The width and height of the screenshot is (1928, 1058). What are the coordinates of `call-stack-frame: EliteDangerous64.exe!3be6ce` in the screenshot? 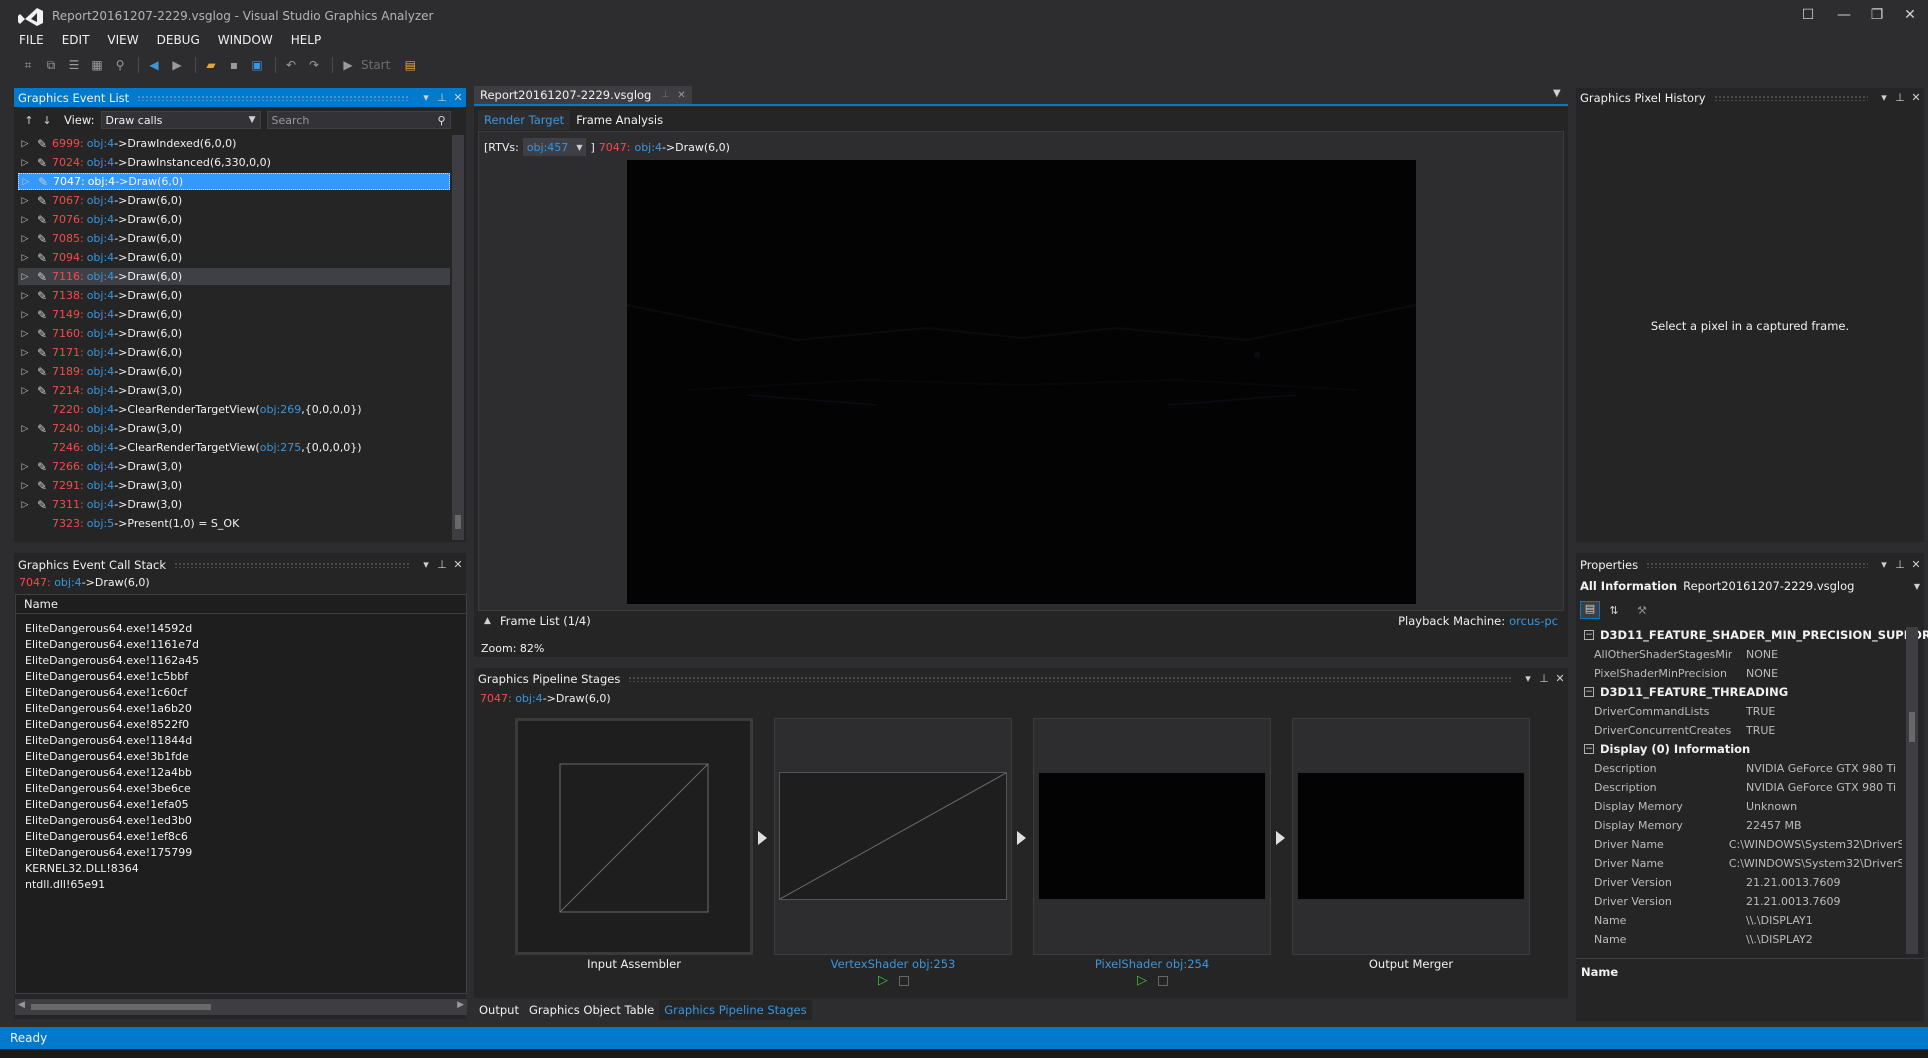 It's located at (108, 790).